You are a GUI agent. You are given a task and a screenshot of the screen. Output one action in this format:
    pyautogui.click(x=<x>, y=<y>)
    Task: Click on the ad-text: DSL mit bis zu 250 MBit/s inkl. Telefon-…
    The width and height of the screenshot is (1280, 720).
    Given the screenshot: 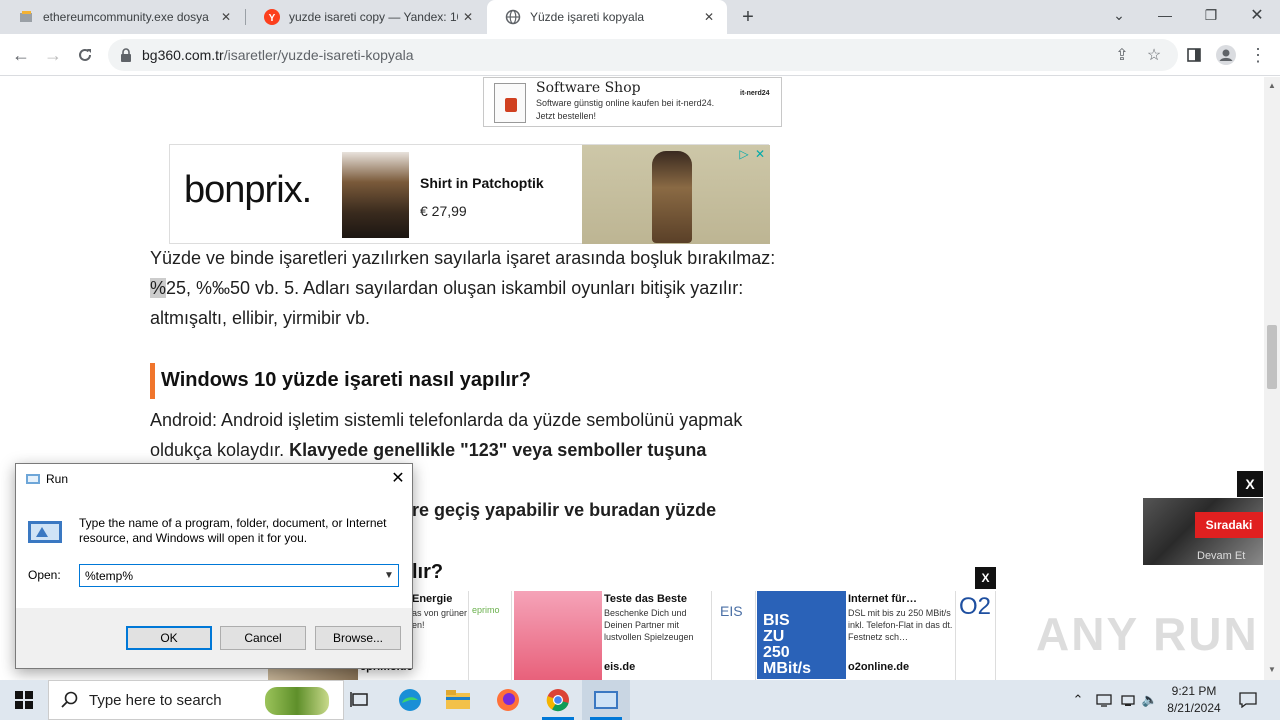 What is the action you would take?
    pyautogui.click(x=900, y=625)
    